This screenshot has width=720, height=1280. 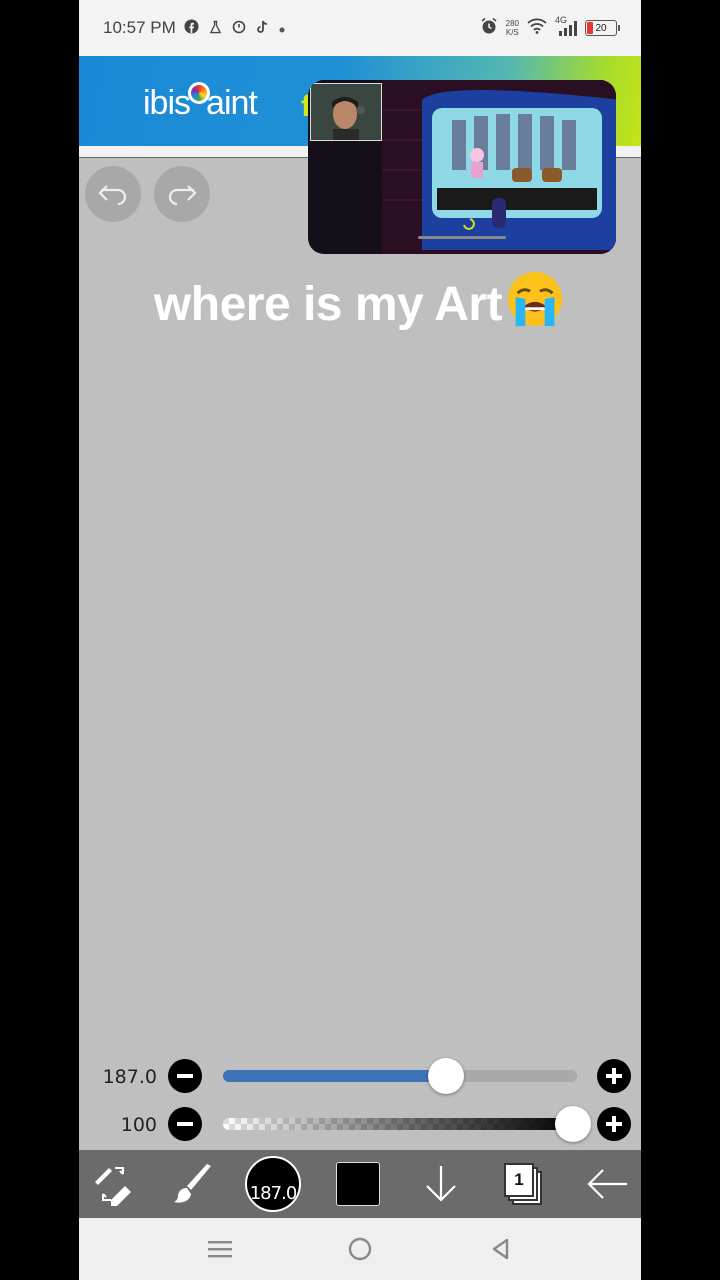 I want to click on brush-size-slider, so click(x=400, y=1076).